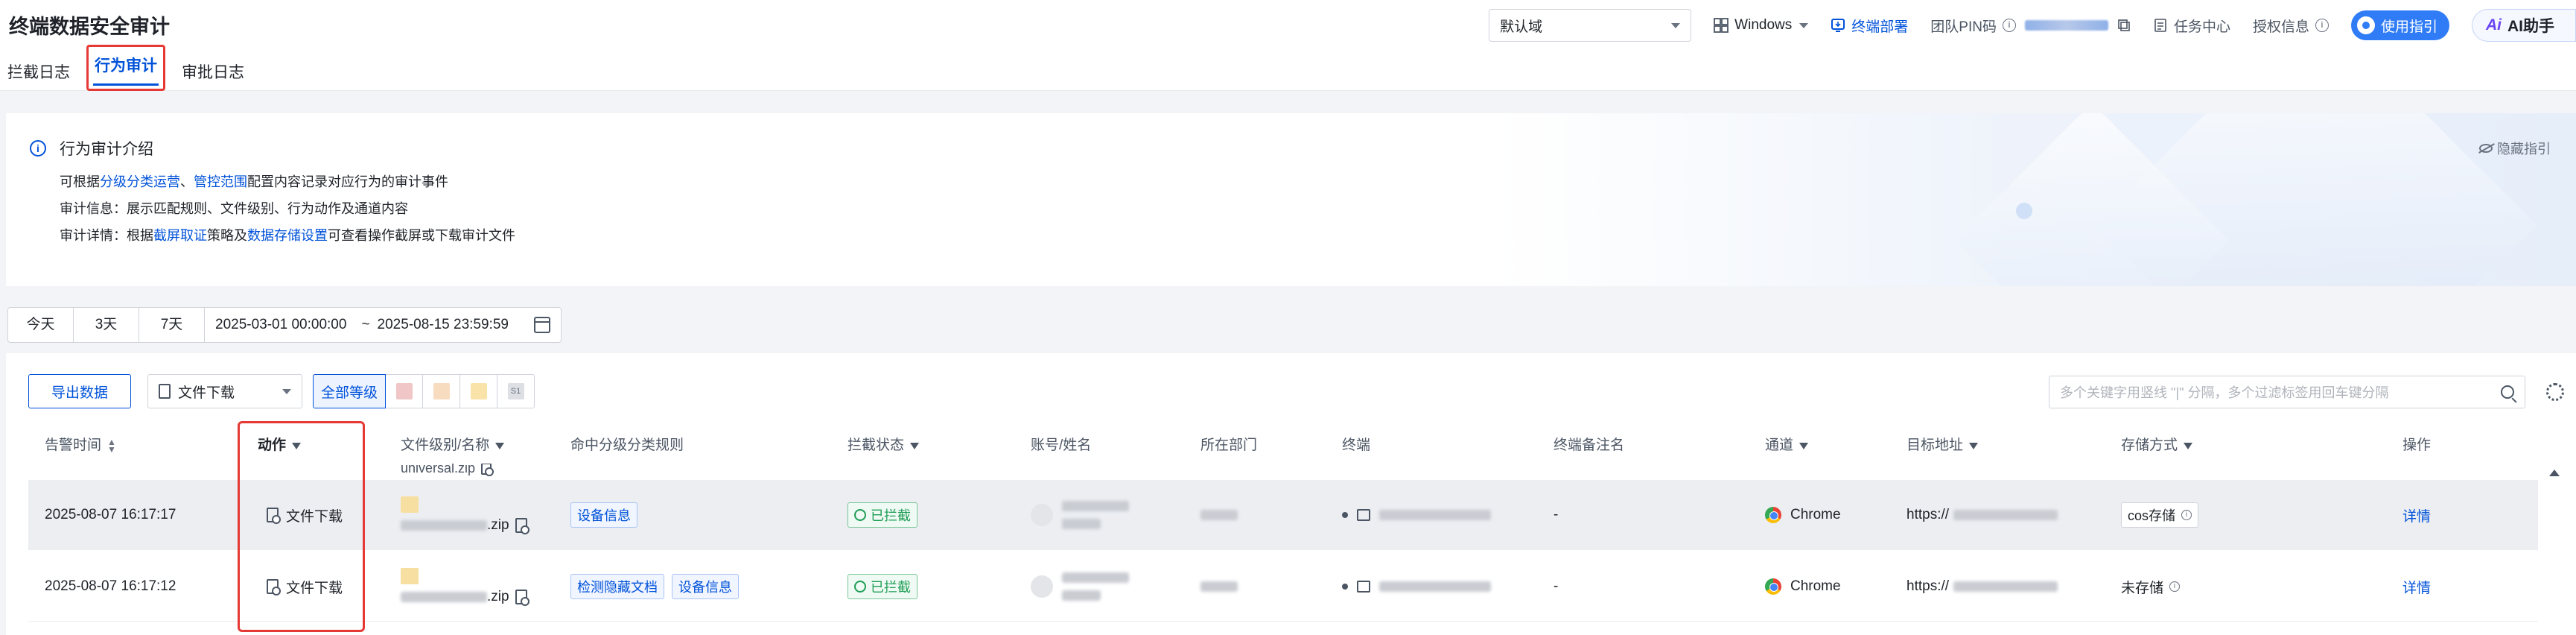 The width and height of the screenshot is (2576, 635). Describe the element at coordinates (443, 324) in the screenshot. I see `date-end: 2025-08-15 23:59:59` at that location.